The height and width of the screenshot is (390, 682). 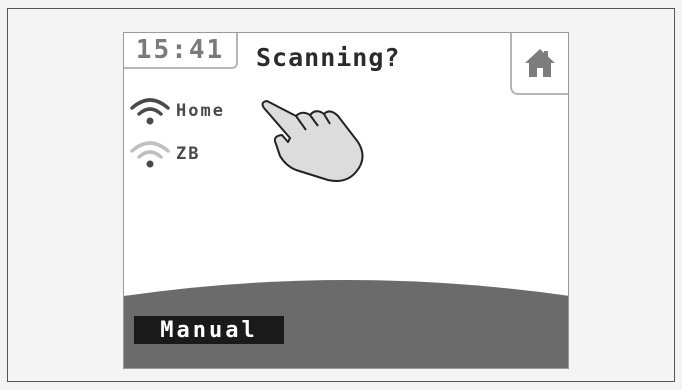 I want to click on network-item-zb: ZB, so click(x=165, y=154).